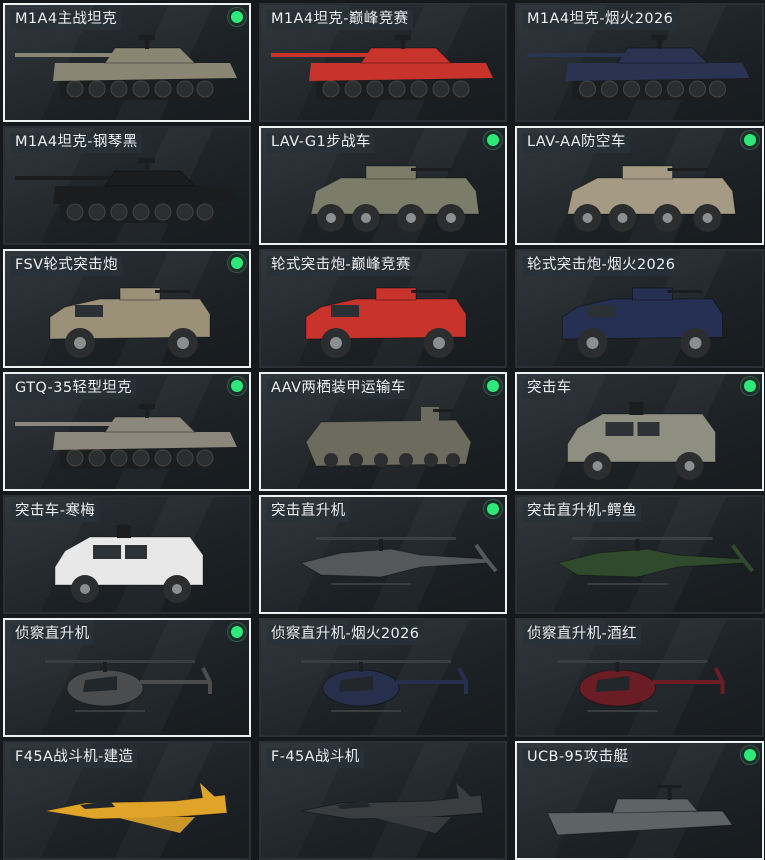 The height and width of the screenshot is (860, 765). I want to click on aa-vehicle-icon, so click(639, 194).